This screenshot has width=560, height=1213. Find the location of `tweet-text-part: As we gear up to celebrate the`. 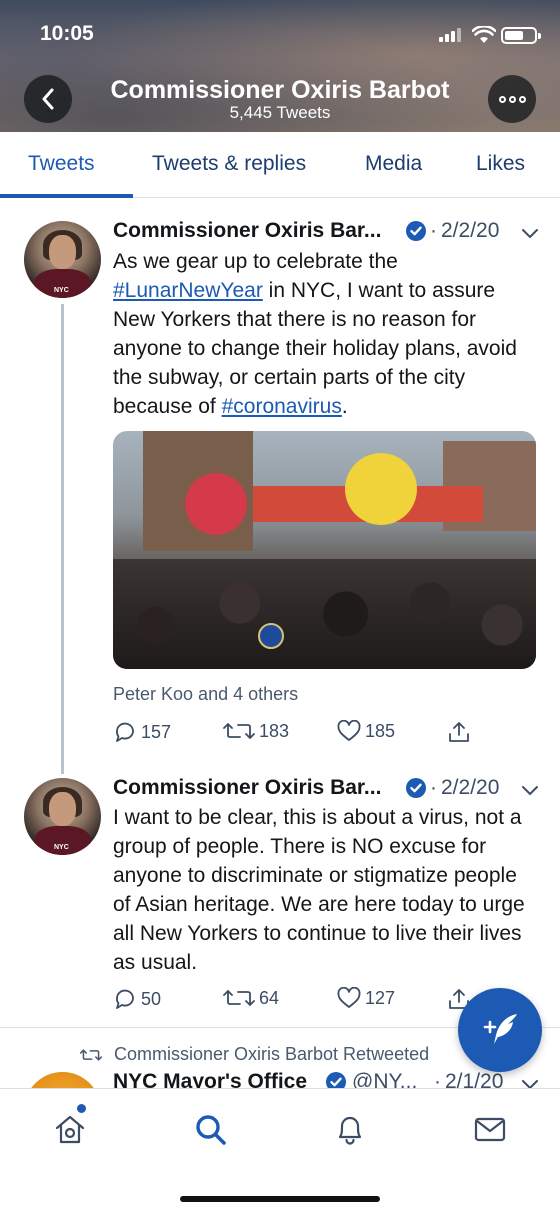

tweet-text-part: As we gear up to celebrate the is located at coordinates (255, 261).